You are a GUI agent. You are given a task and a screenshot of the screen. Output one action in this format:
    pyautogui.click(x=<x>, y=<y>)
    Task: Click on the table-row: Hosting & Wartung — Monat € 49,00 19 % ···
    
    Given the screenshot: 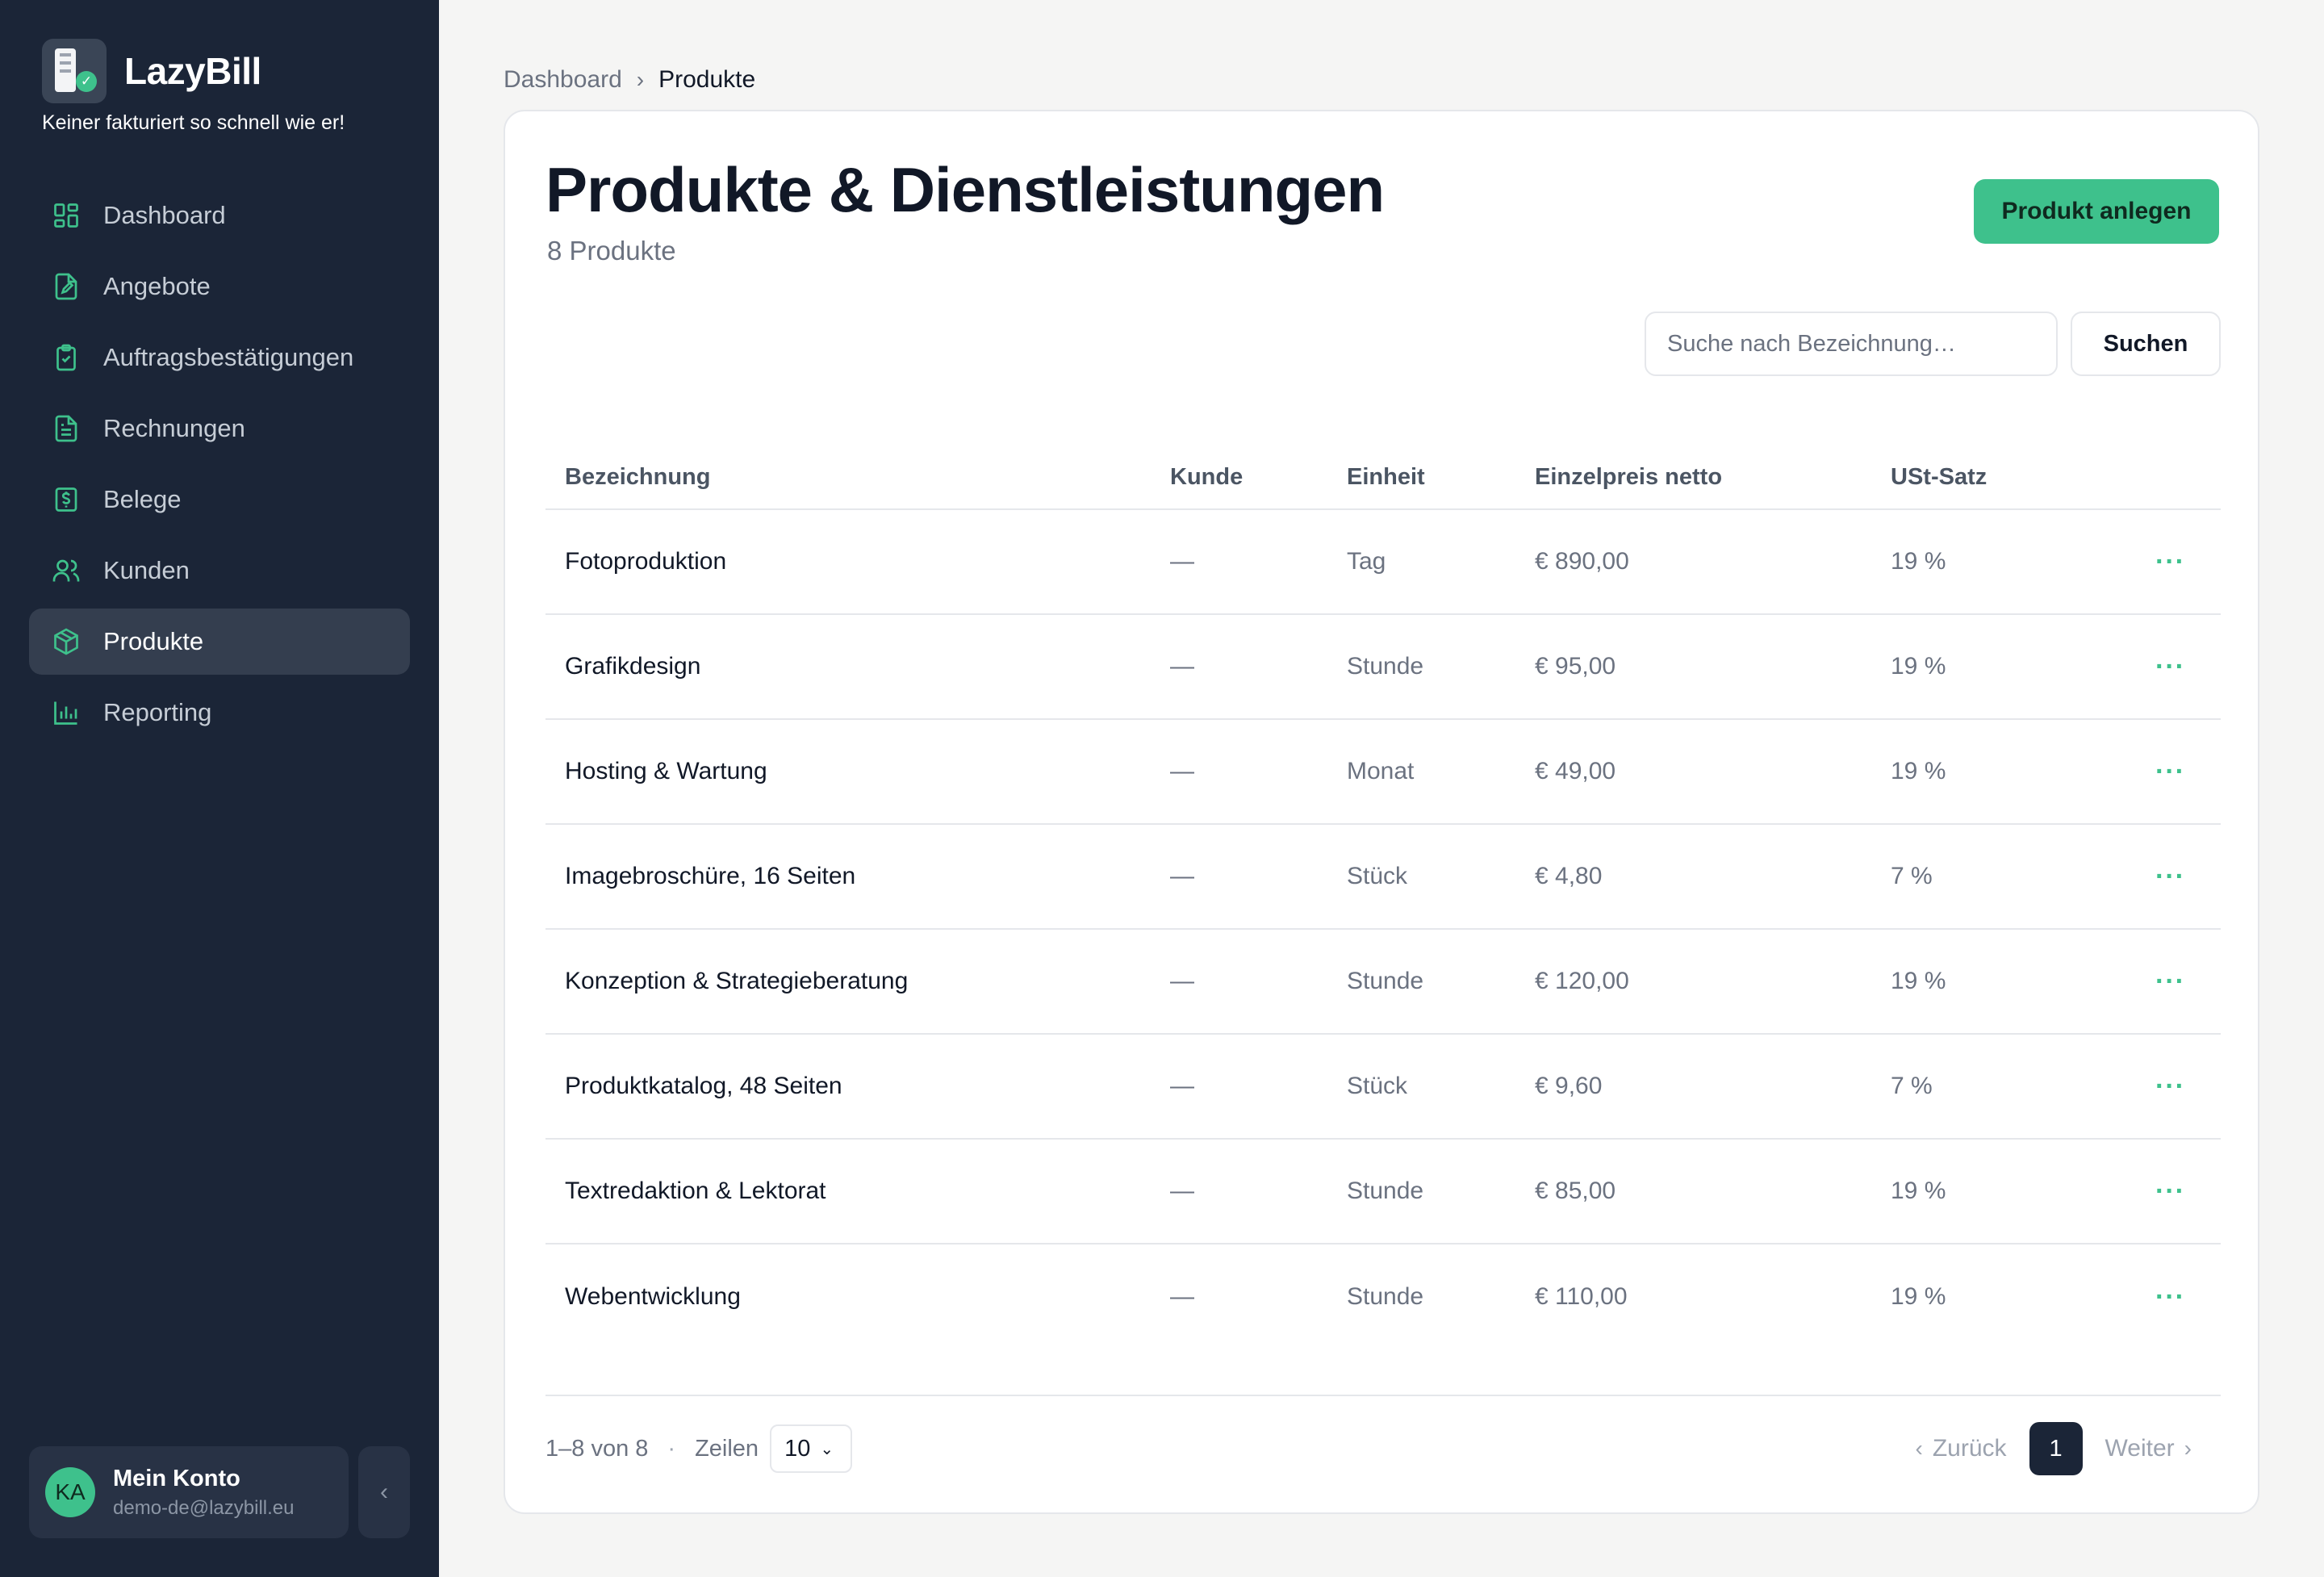 What is the action you would take?
    pyautogui.click(x=1383, y=772)
    